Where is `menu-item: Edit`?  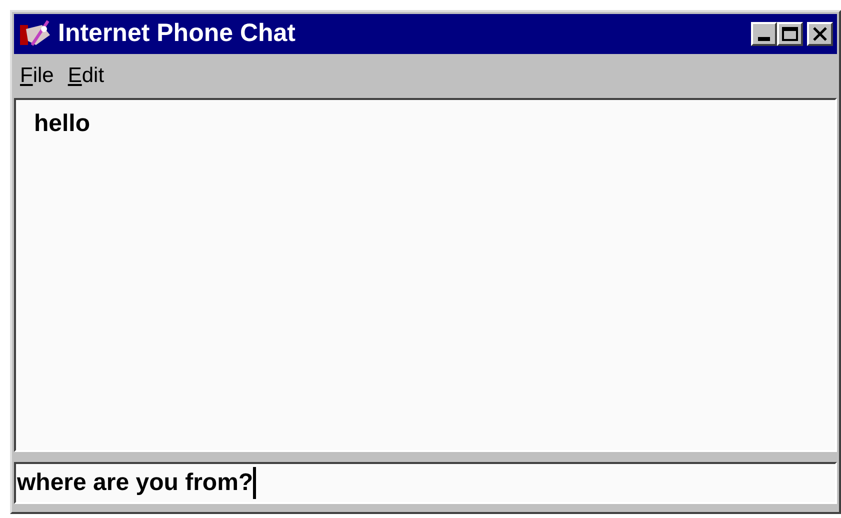 menu-item: Edit is located at coordinates (86, 76).